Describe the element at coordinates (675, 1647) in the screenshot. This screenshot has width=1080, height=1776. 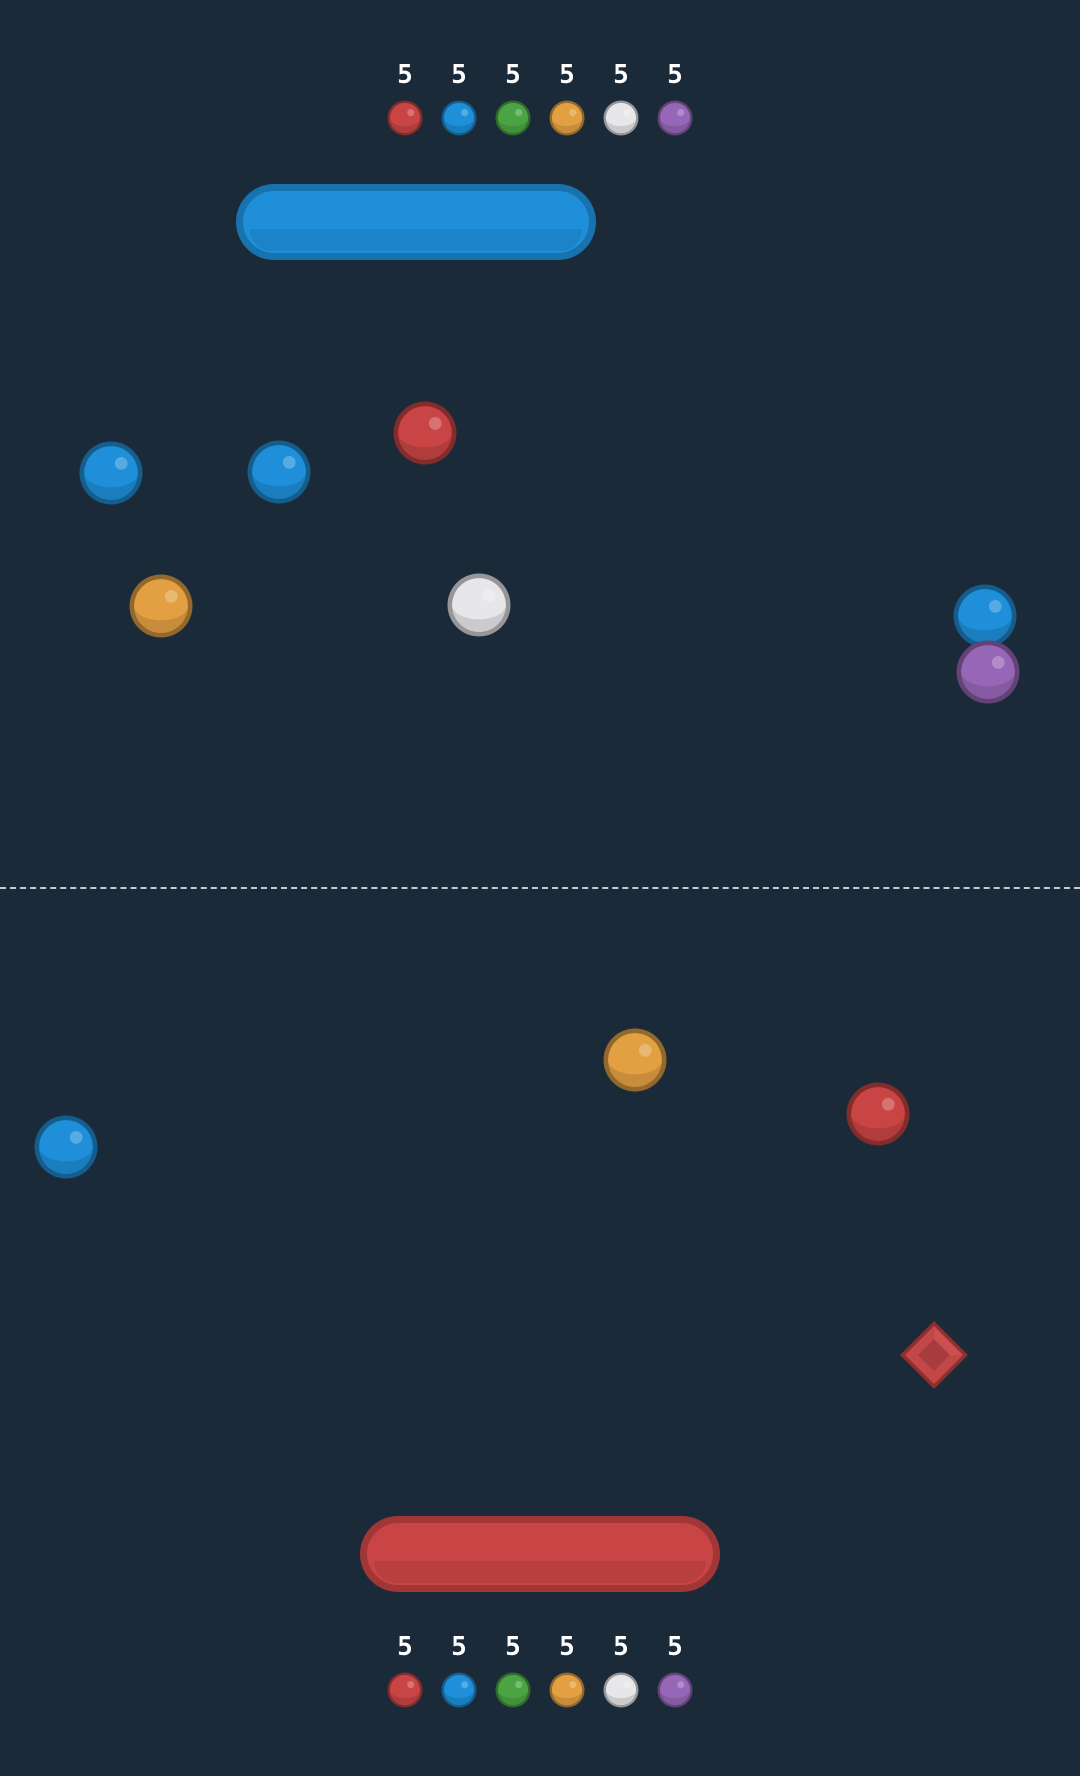
I see `bottom-score-purple-value: 5` at that location.